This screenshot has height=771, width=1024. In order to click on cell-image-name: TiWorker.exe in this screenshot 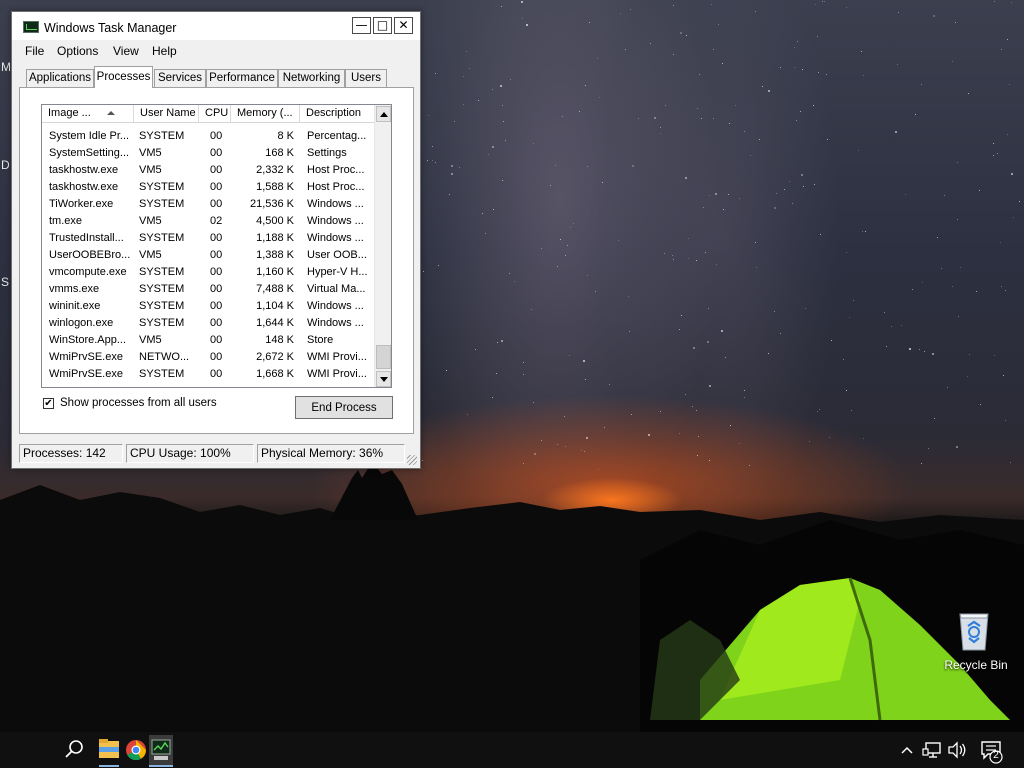, I will do `click(81, 204)`.